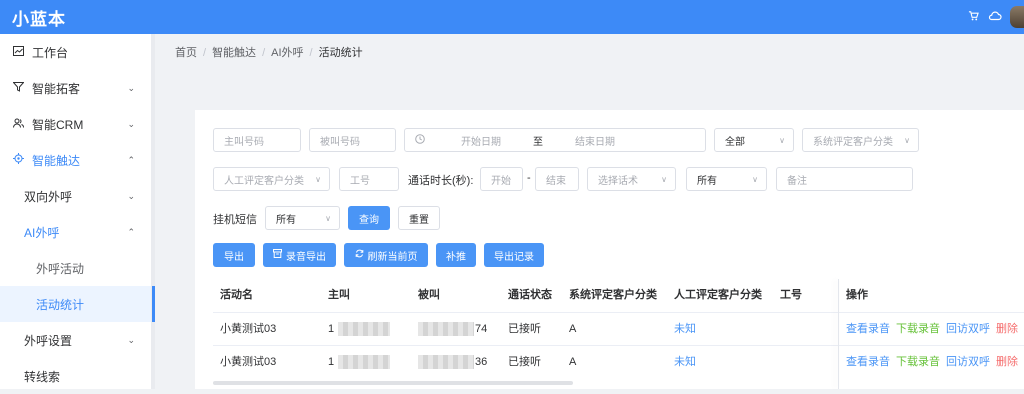 This screenshot has height=394, width=1024. I want to click on refresh-page-label: 刷新当前页, so click(392, 257).